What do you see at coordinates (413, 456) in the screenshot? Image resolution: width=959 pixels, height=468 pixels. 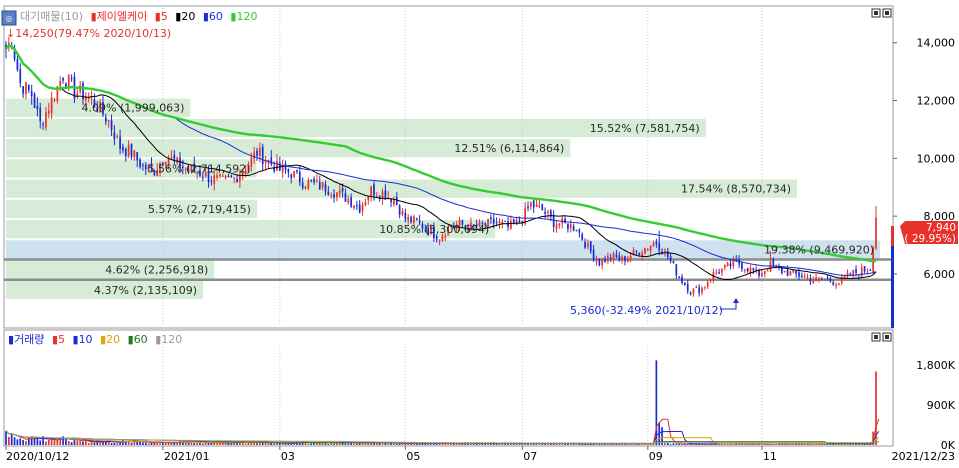 I see `x-axis-label: 05` at bounding box center [413, 456].